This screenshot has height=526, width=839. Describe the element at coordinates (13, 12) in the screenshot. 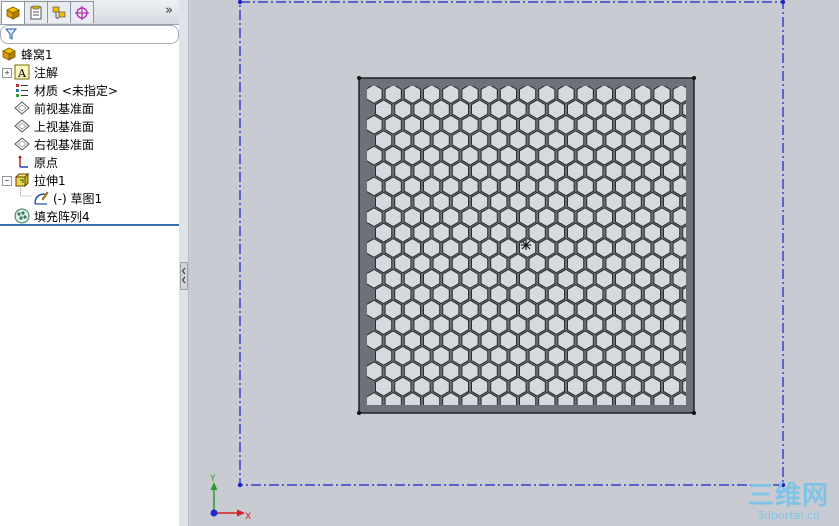

I see `tab-feature-manager` at that location.